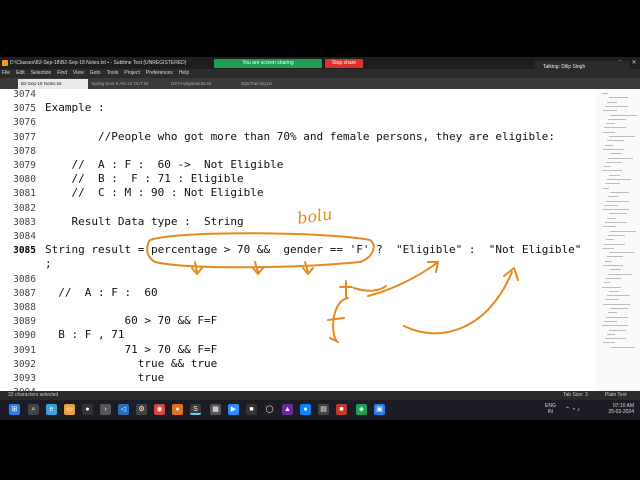  What do you see at coordinates (24, 165) in the screenshot?
I see `line-number: 3079` at bounding box center [24, 165].